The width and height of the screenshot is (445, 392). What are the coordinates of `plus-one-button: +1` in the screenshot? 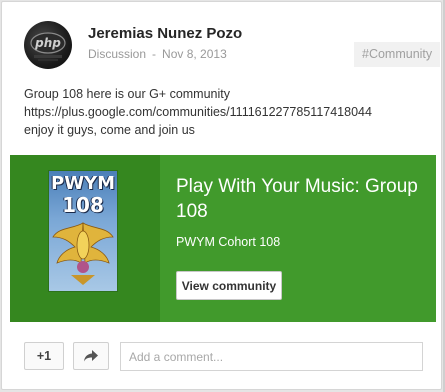 It's located at (44, 356).